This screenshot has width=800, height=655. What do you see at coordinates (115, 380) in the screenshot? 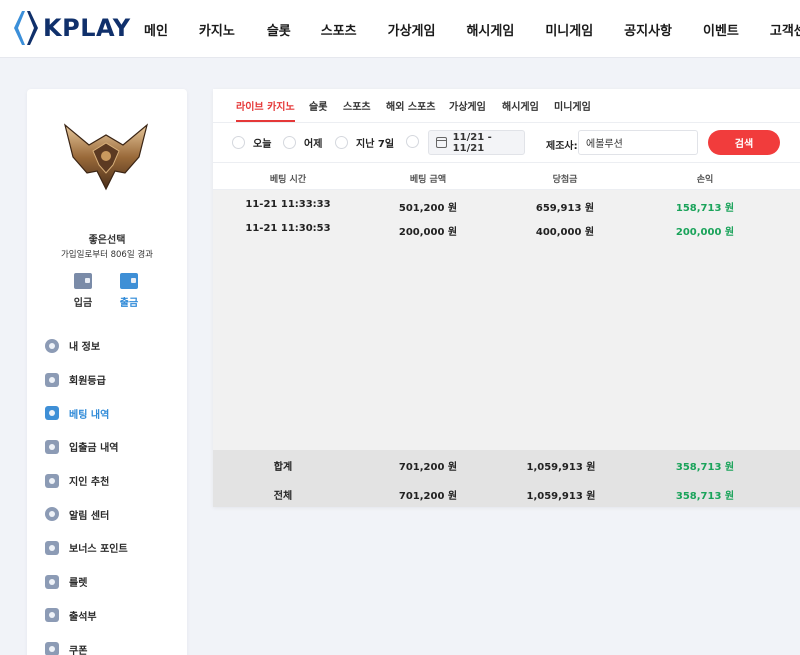
I see `sidebar-item-member-level: 회원등급` at bounding box center [115, 380].